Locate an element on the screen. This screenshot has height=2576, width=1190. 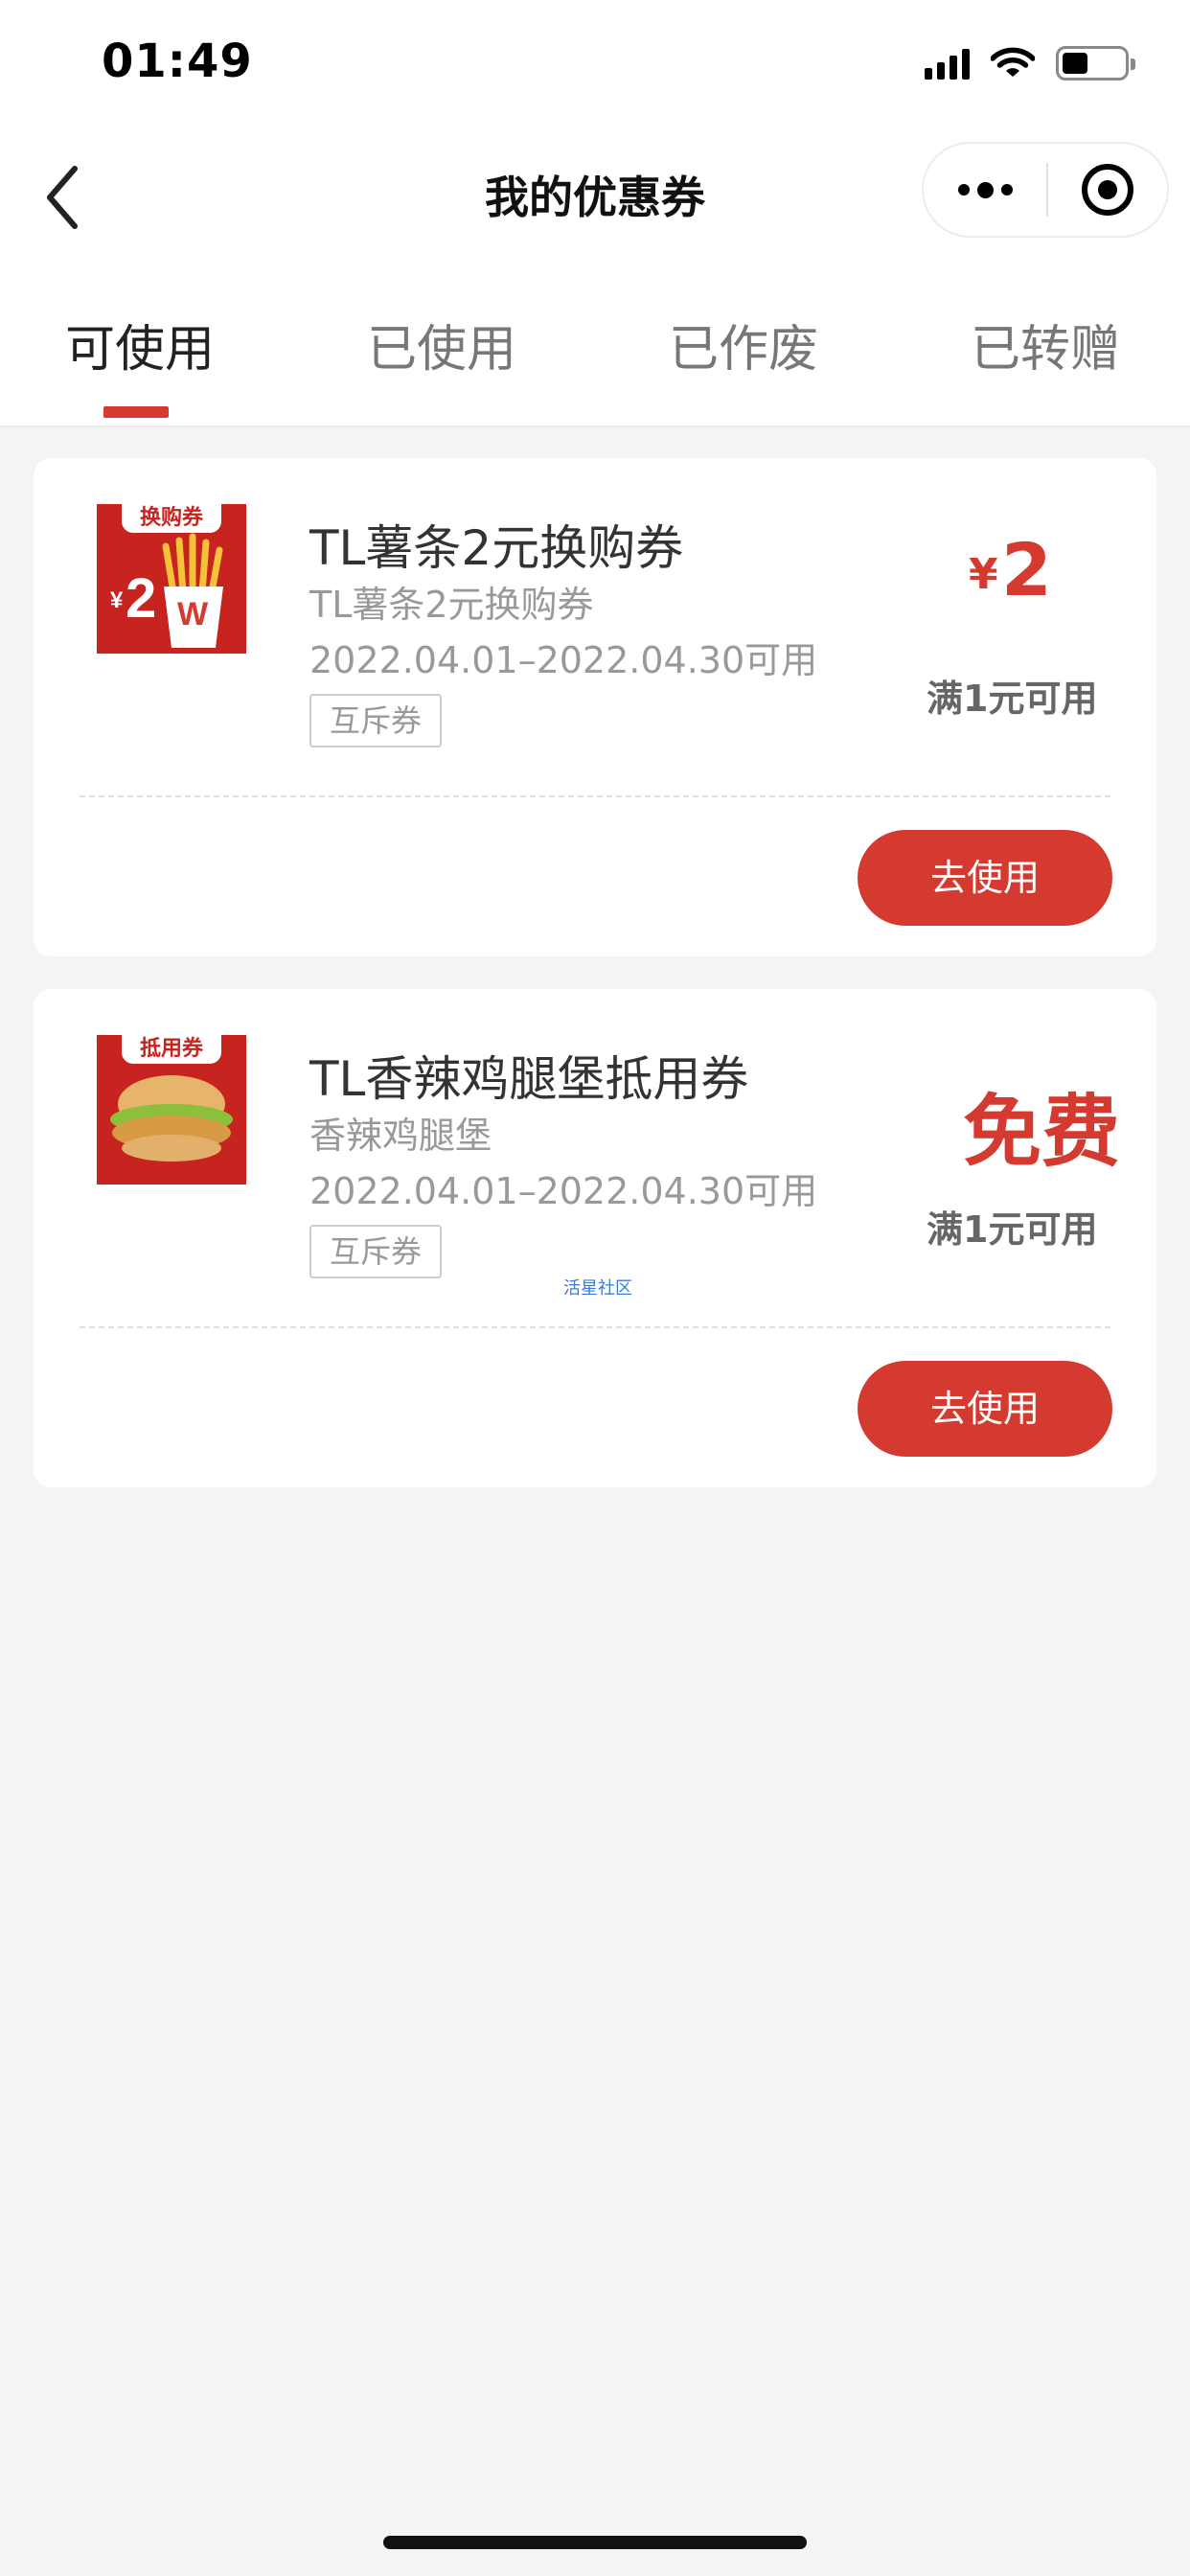
burger-coupon-image: 抵用券 is located at coordinates (171, 1109).